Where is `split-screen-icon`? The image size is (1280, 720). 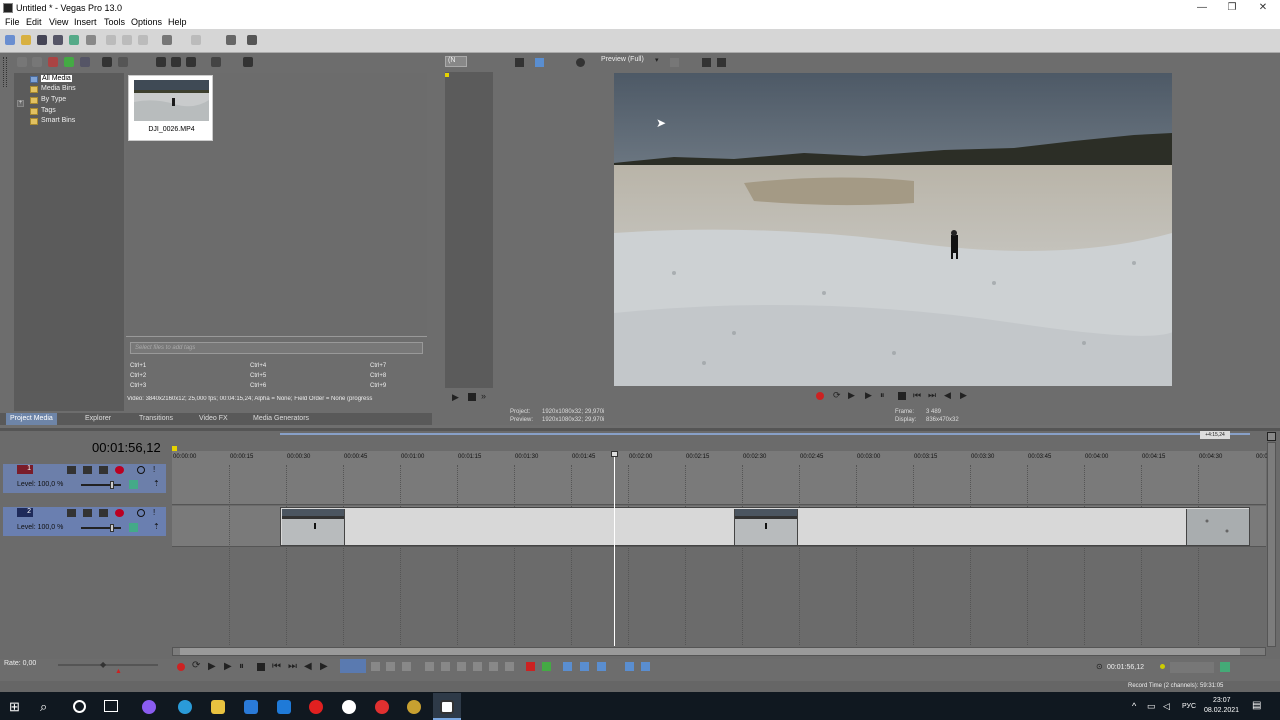 split-screen-icon is located at coordinates (580, 62).